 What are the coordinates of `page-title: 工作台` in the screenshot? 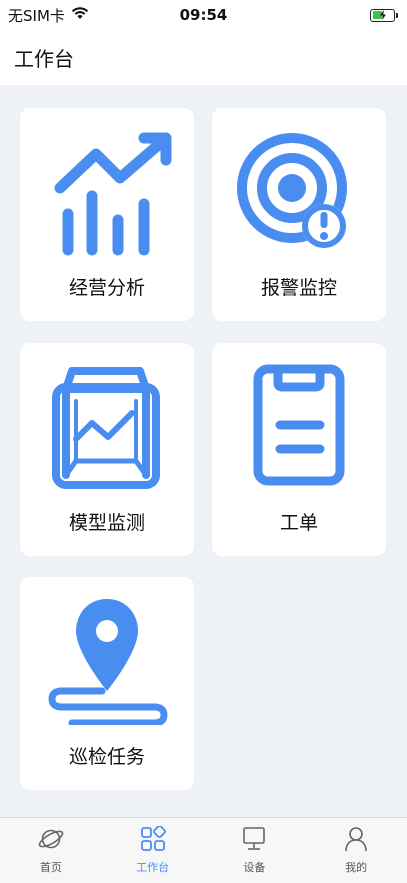 It's located at (44, 59).